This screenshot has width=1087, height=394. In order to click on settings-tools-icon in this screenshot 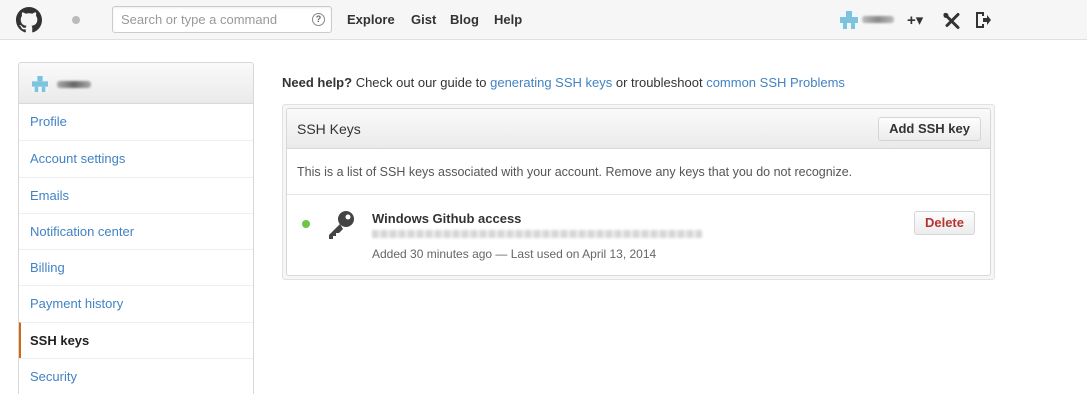, I will do `click(951, 21)`.